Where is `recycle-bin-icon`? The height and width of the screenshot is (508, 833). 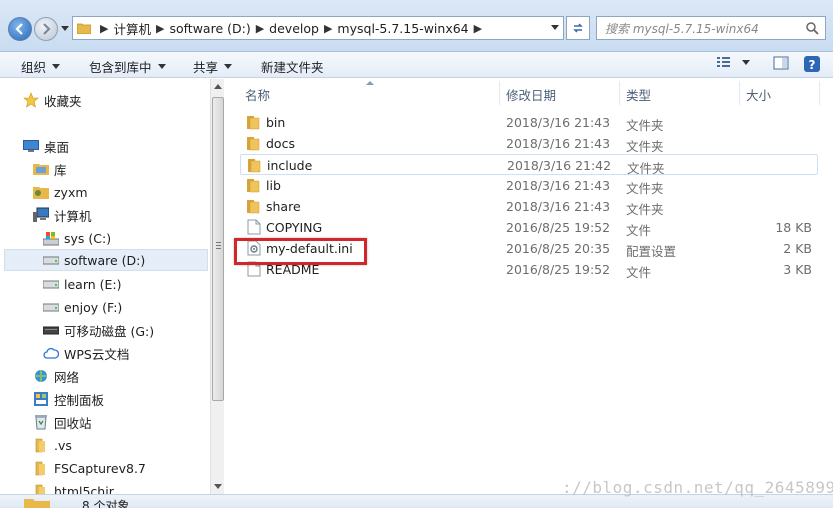
recycle-bin-icon is located at coordinates (41, 422).